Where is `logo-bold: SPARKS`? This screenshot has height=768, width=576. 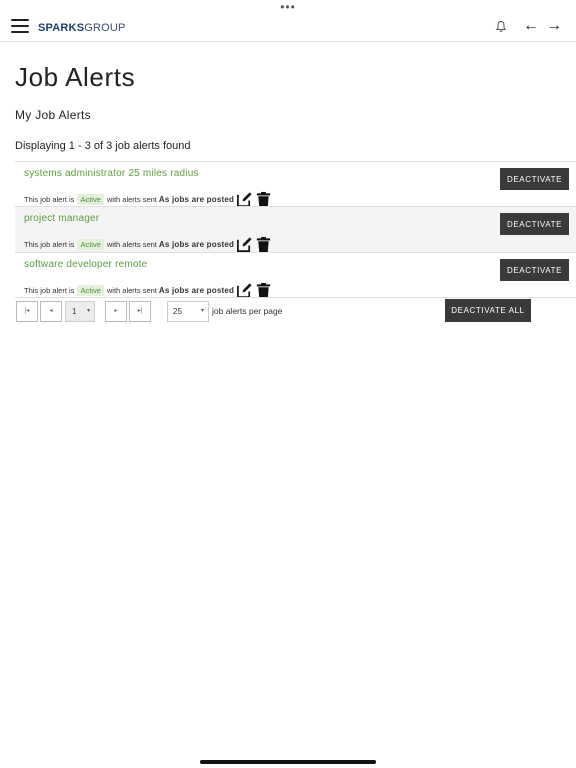
logo-bold: SPARKS is located at coordinates (61, 28).